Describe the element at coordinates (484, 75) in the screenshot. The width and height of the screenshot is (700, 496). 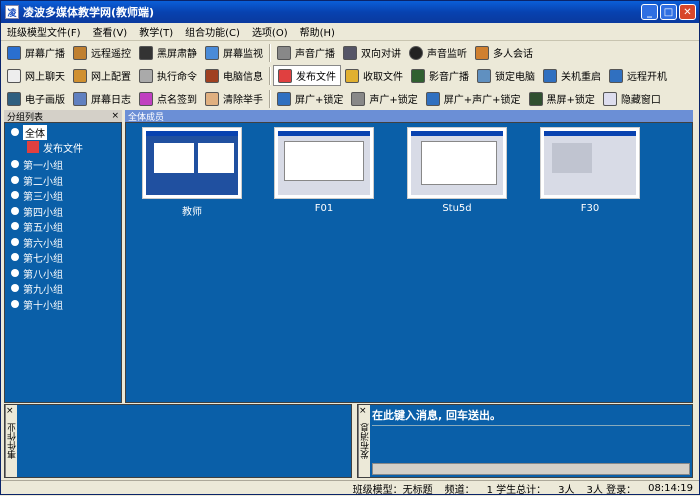
I see `lock-icon` at that location.